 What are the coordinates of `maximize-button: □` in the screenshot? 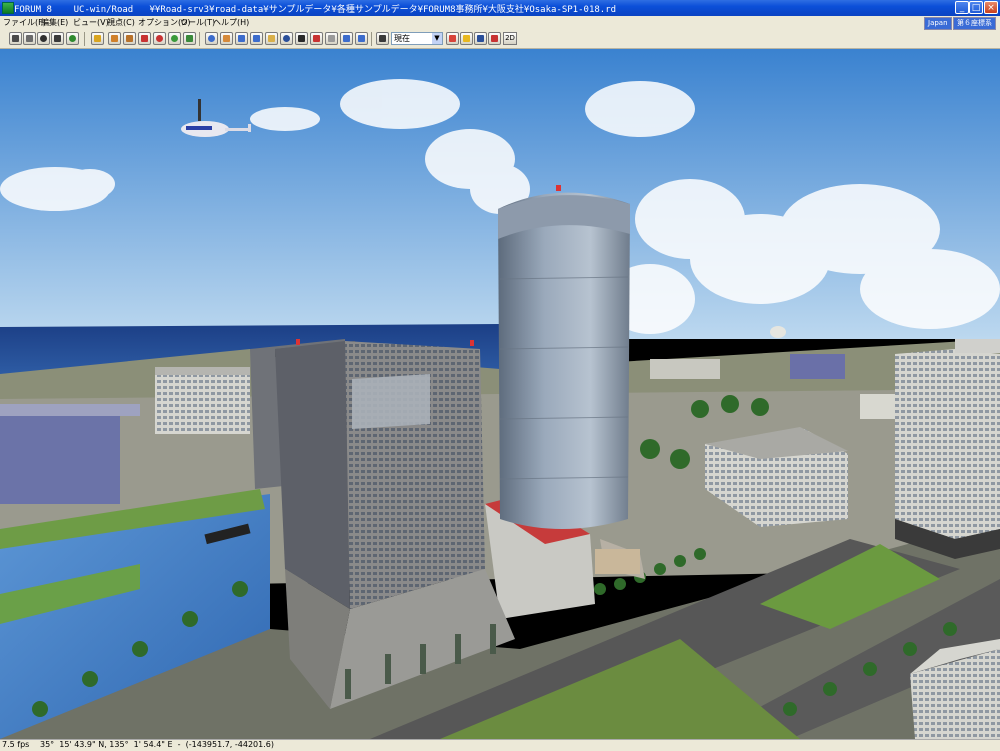 It's located at (976, 7).